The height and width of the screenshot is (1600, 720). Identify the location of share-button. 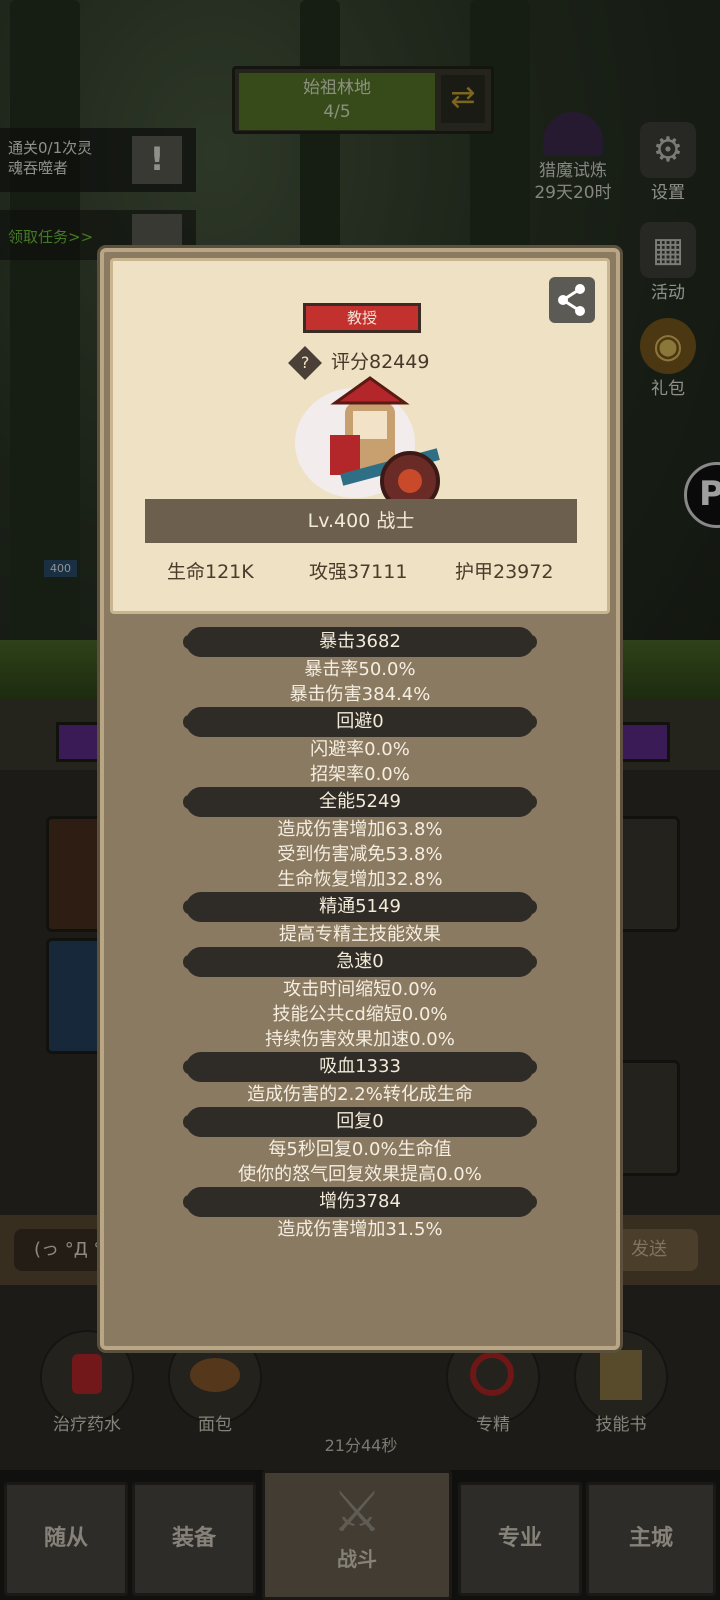
(572, 300).